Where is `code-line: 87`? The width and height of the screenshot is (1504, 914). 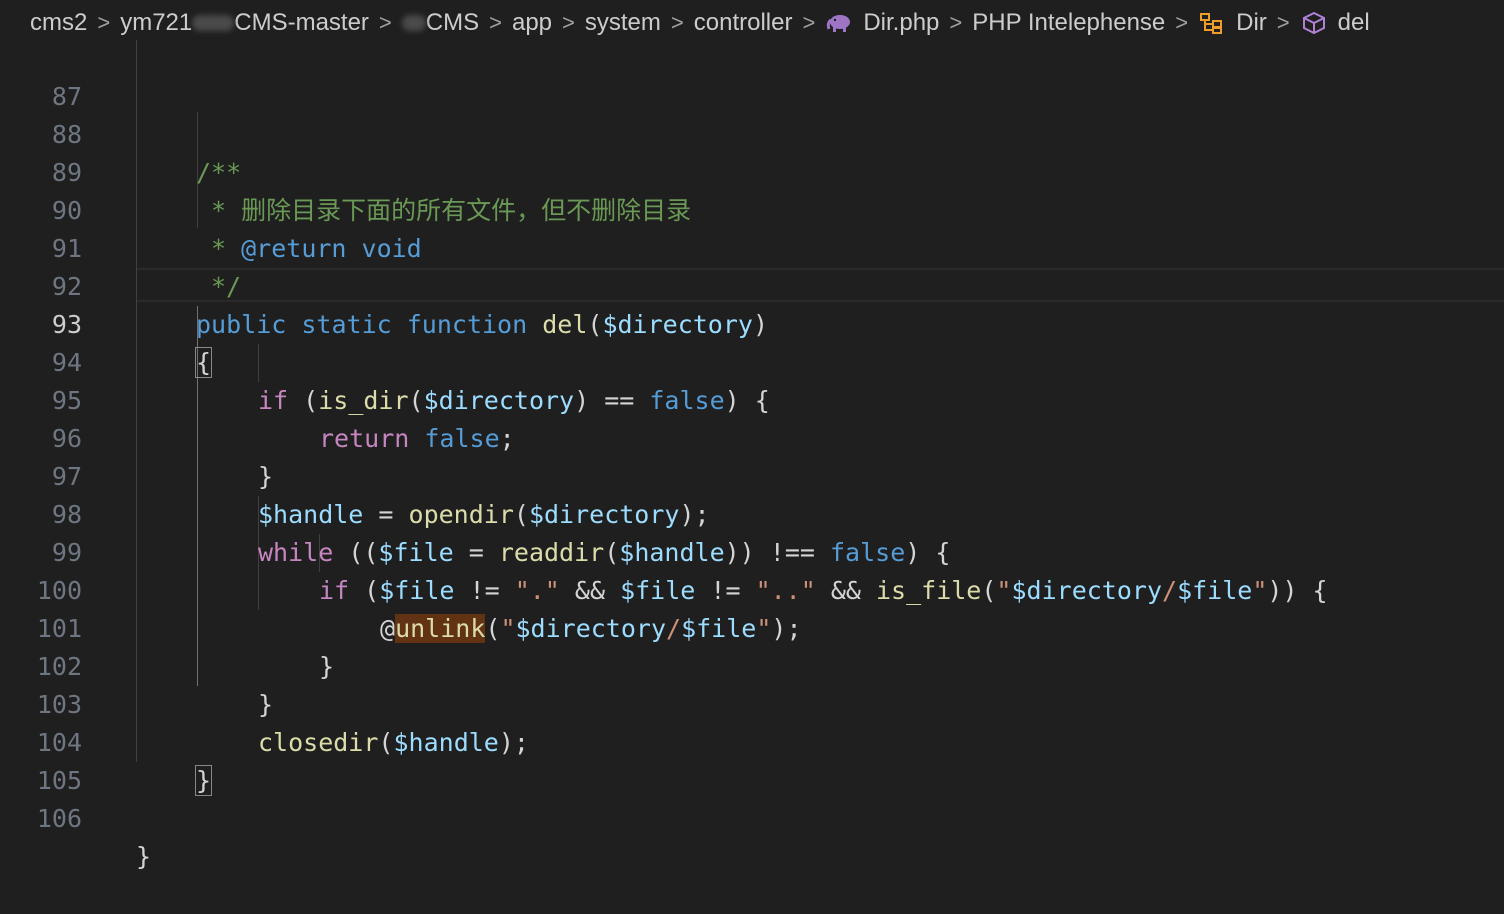
code-line: 87 is located at coordinates (752, 75).